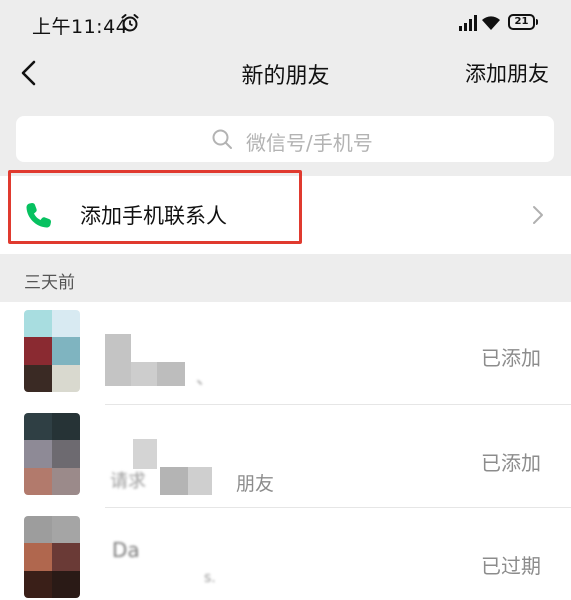 The image size is (571, 600). I want to click on alarm-icon, so click(130, 23).